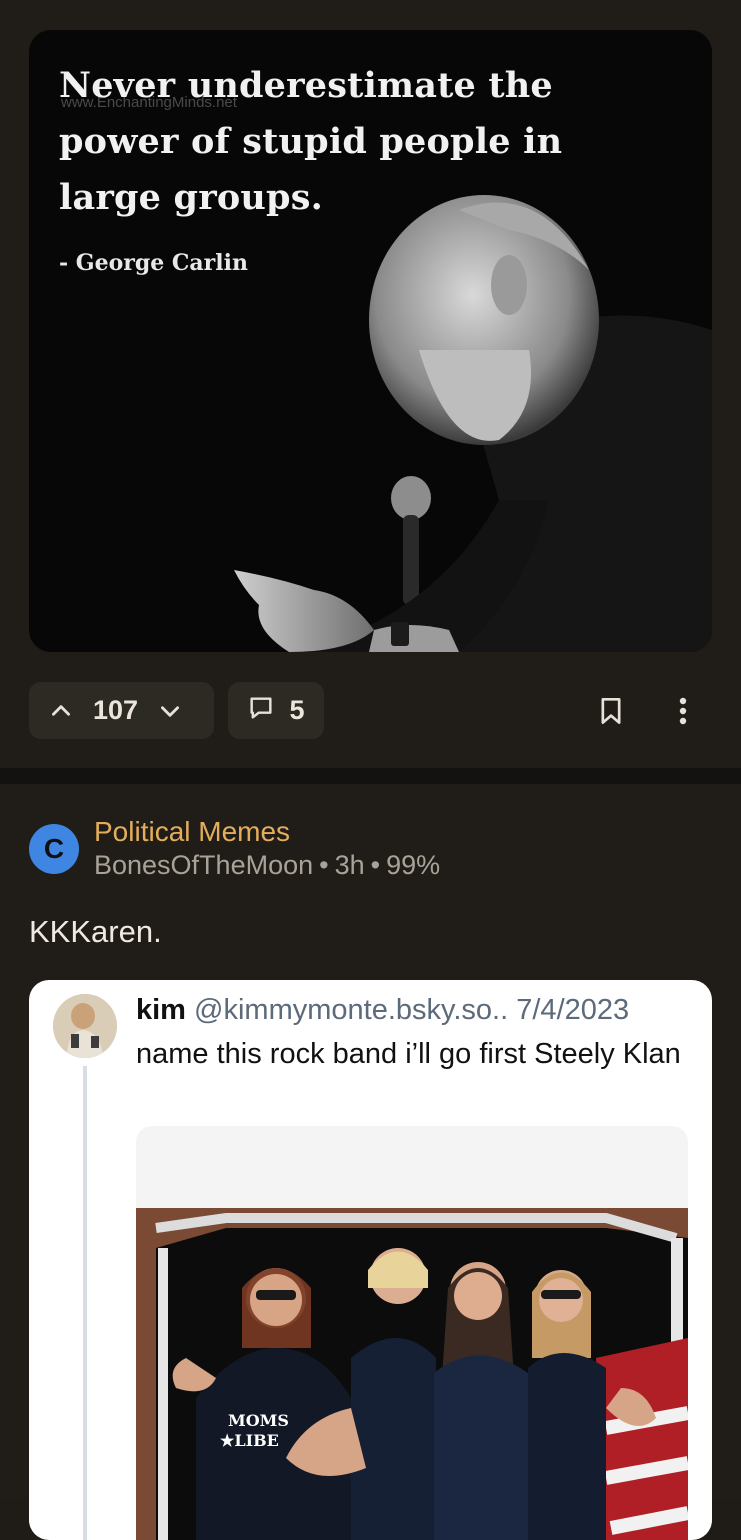 The image size is (741, 1540). Describe the element at coordinates (170, 711) in the screenshot. I see `chevron-down-icon` at that location.